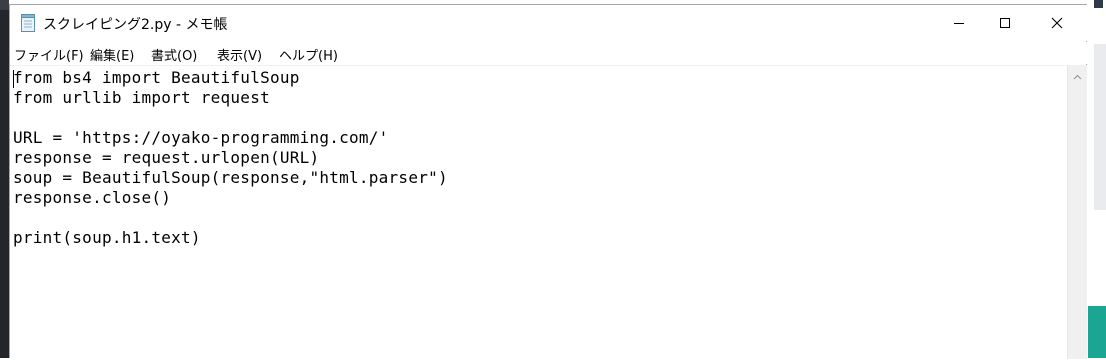 The height and width of the screenshot is (360, 1106). Describe the element at coordinates (549, 53) in the screenshot. I see `menu-bar: ファイル(F) 編集(E) 書式(O) 表示(V) ヘルプ(H)` at that location.